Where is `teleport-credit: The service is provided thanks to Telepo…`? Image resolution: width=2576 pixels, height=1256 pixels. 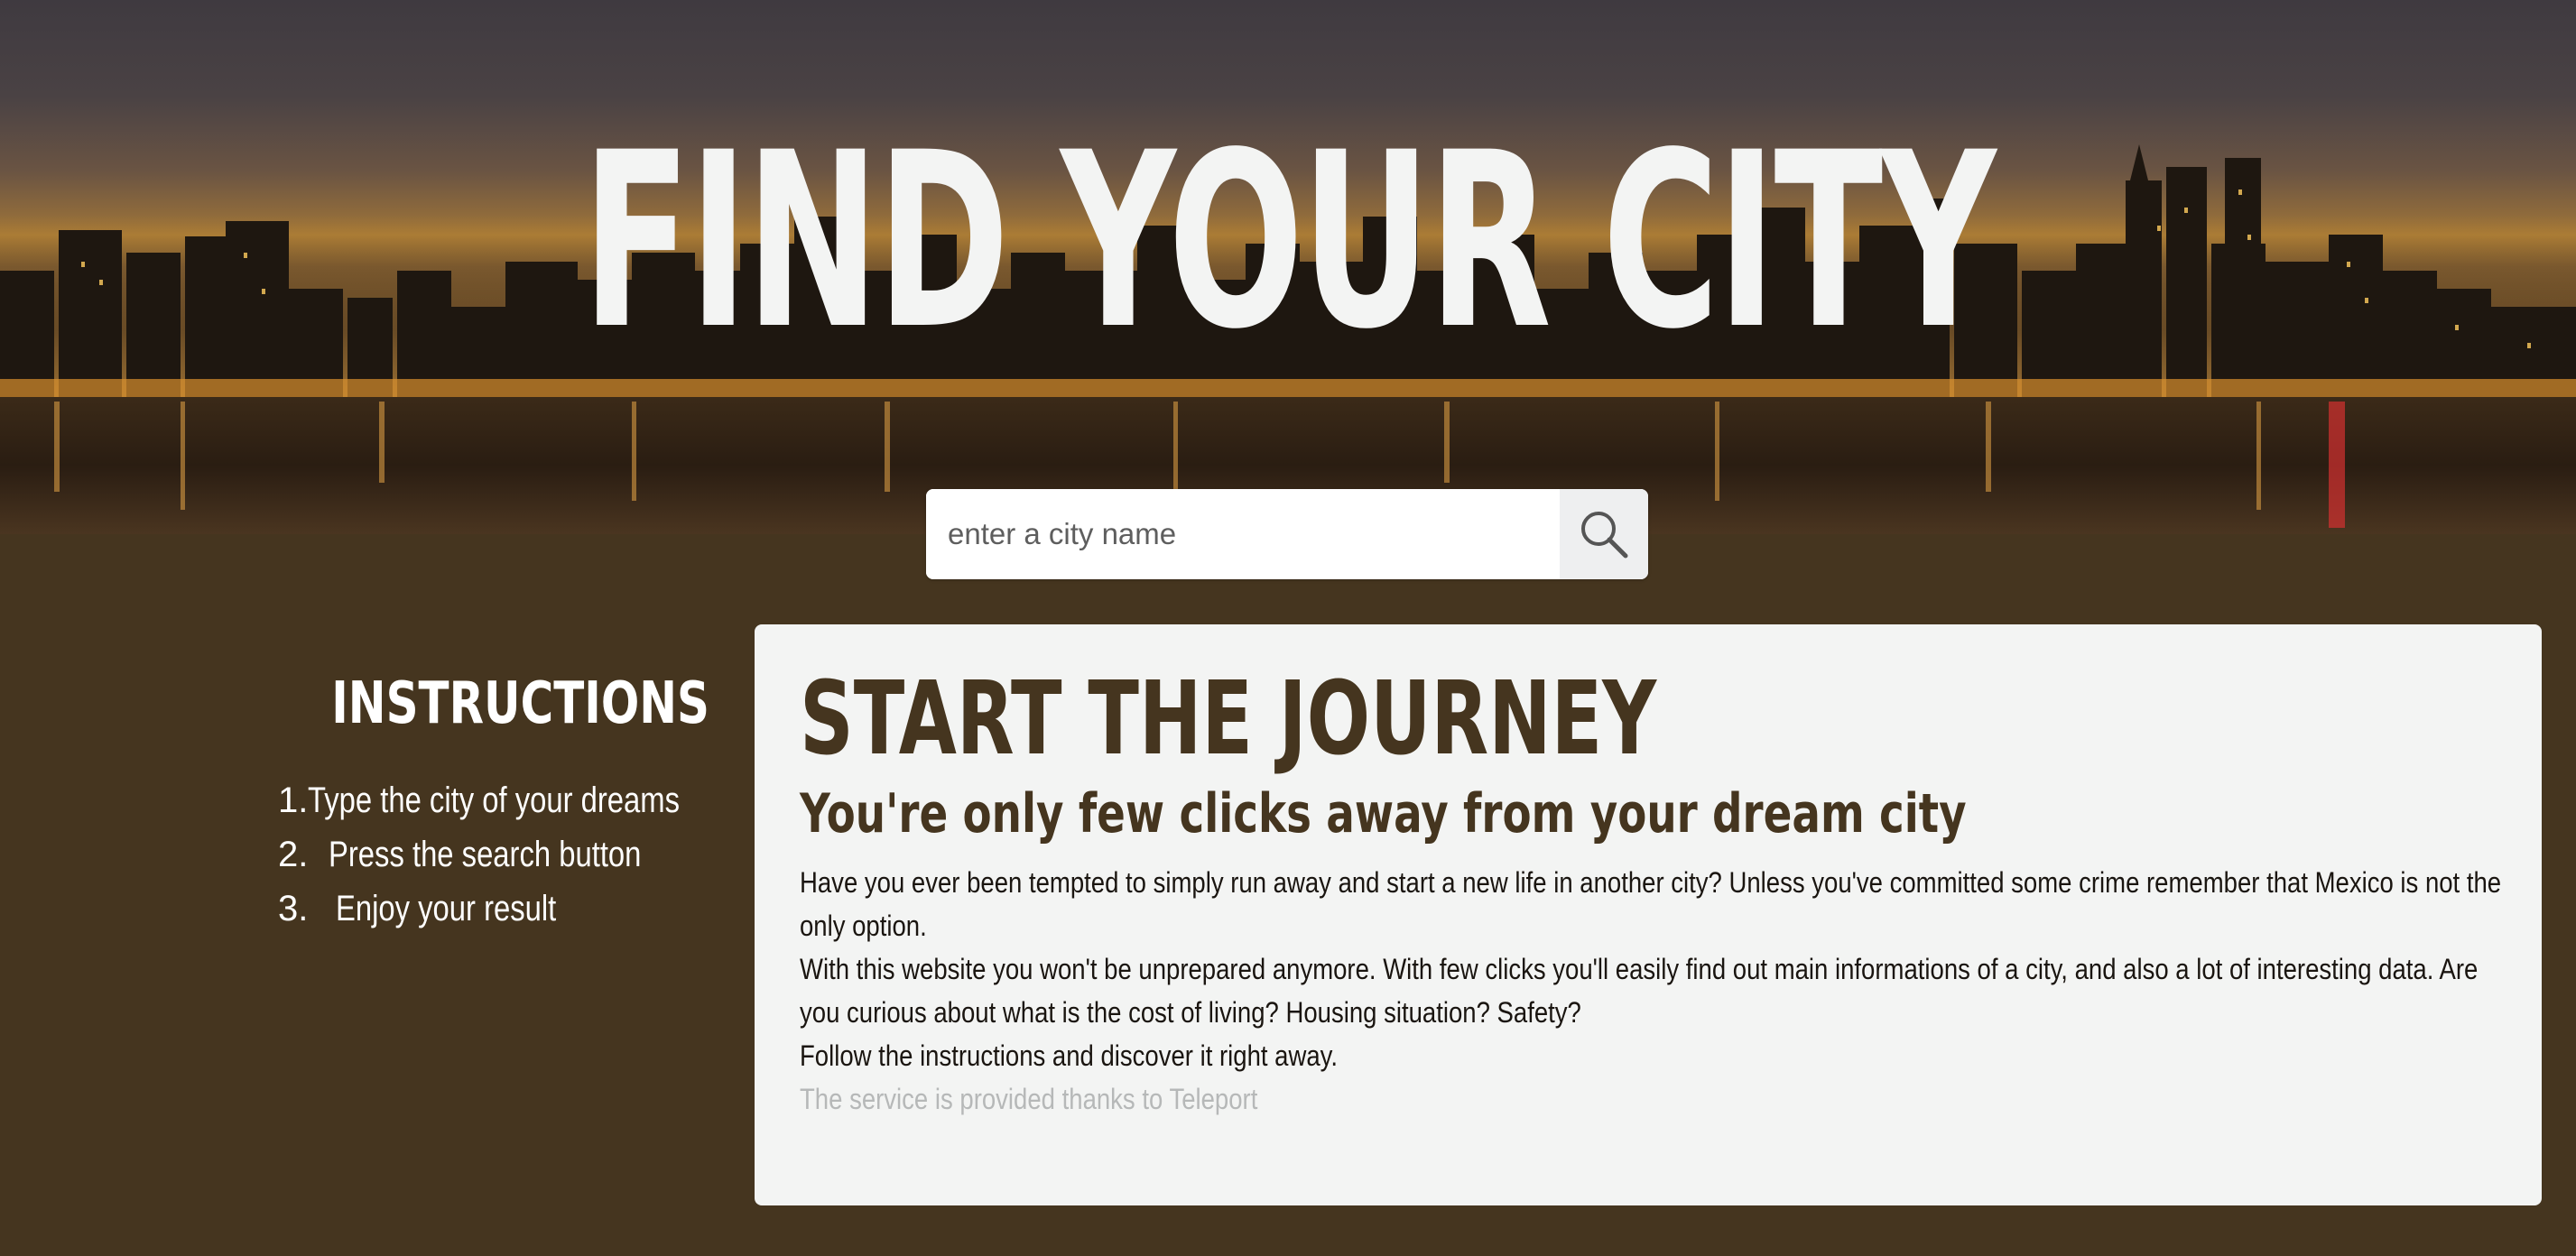
teleport-credit: The service is provided thanks to Telepo… is located at coordinates (1029, 1099).